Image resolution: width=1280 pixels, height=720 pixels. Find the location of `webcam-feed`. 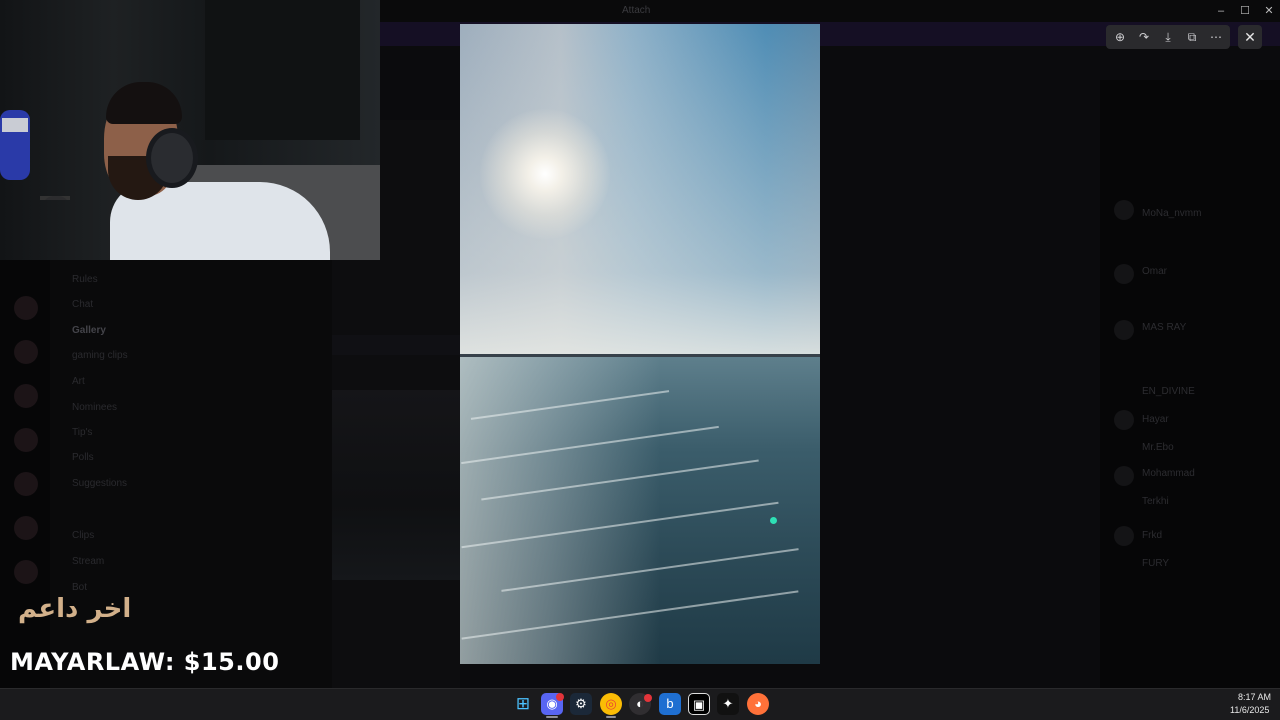

webcam-feed is located at coordinates (190, 130).